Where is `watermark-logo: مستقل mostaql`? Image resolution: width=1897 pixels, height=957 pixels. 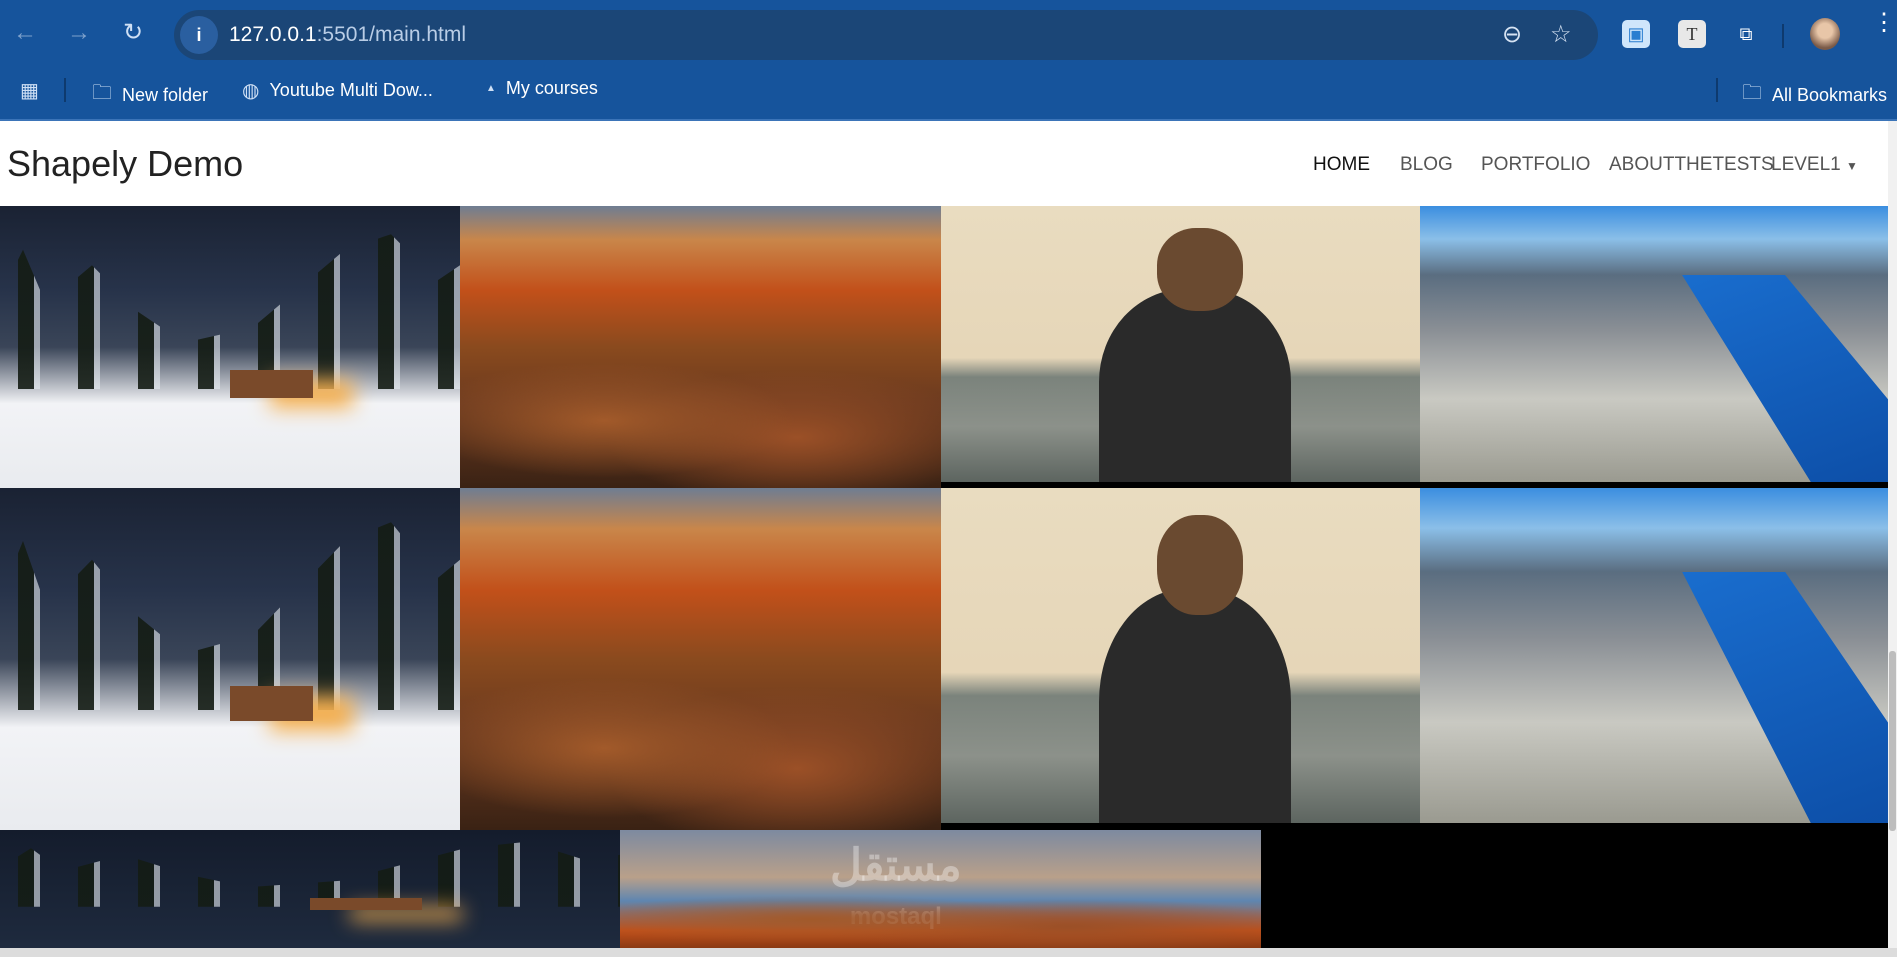 watermark-logo: مستقل mostaql is located at coordinates (896, 885).